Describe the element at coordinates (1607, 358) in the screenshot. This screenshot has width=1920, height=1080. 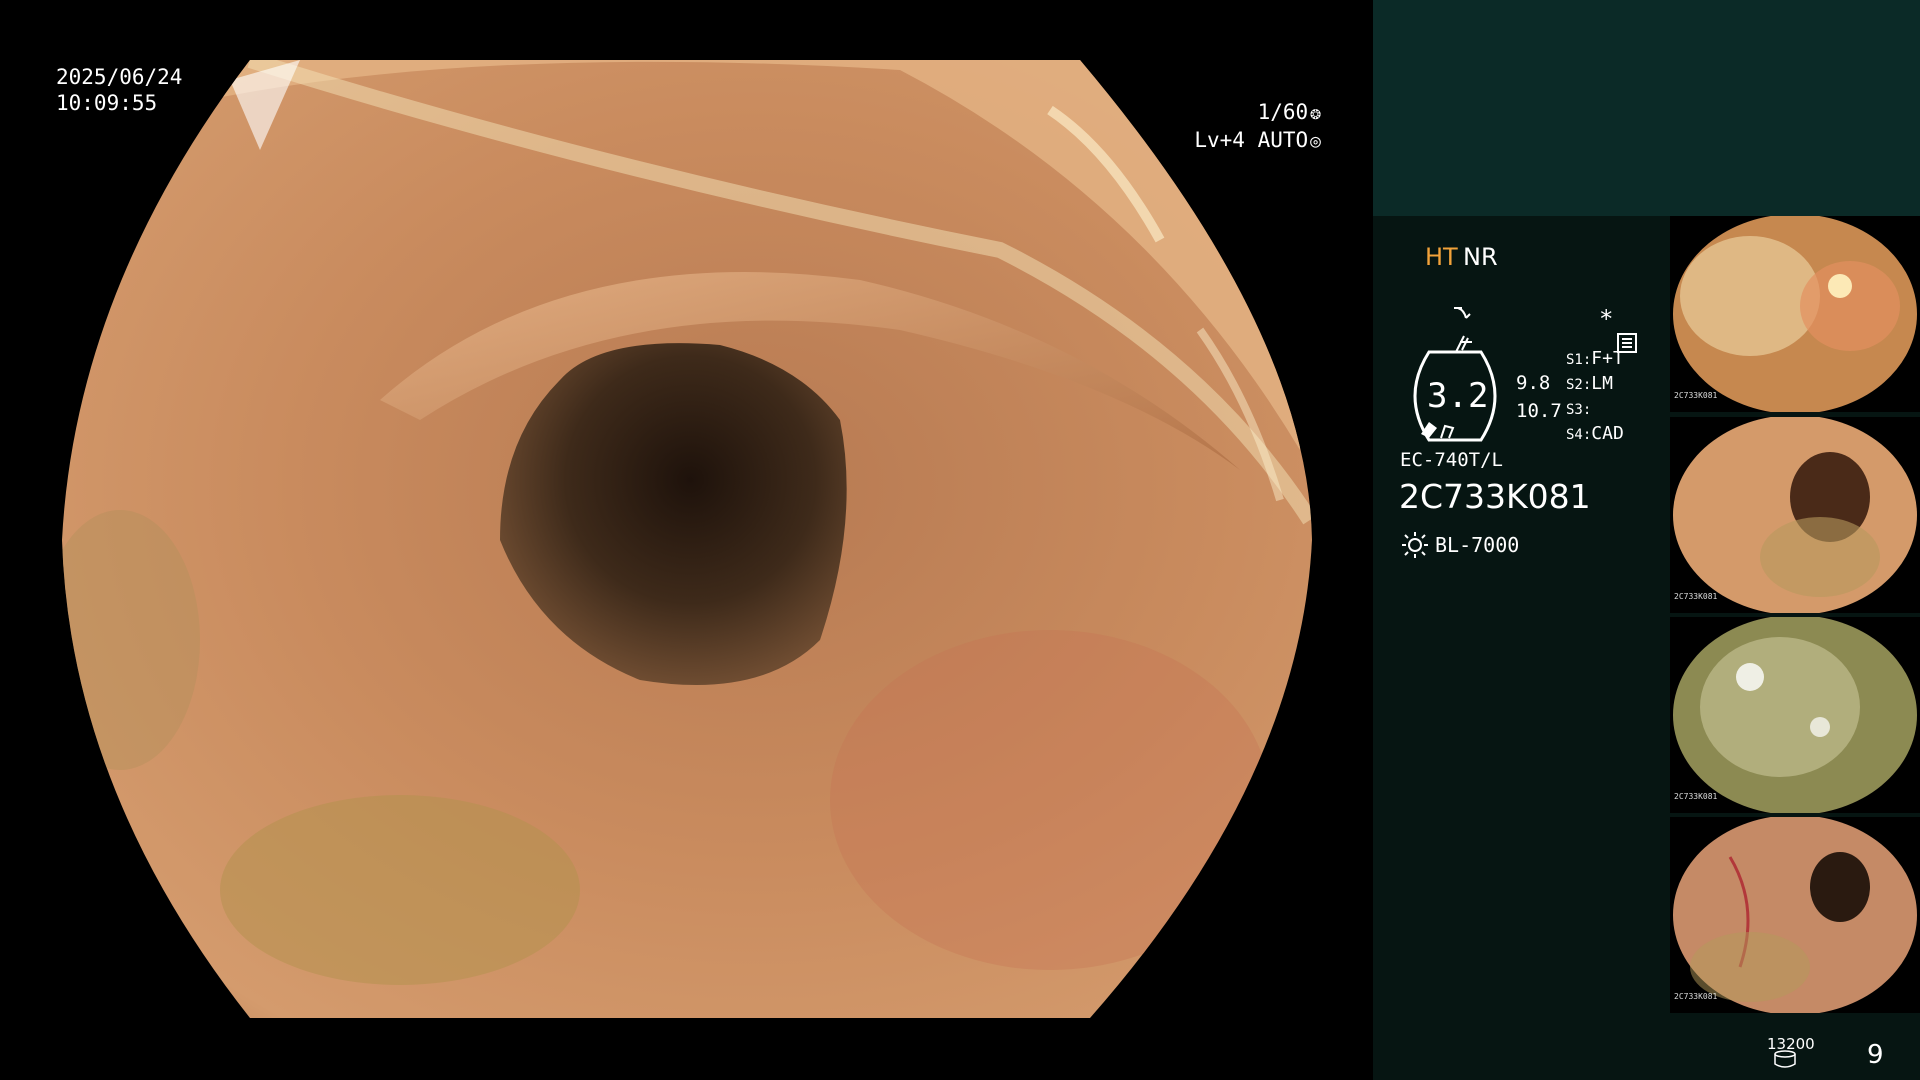
I see `switch-value: F+T` at that location.